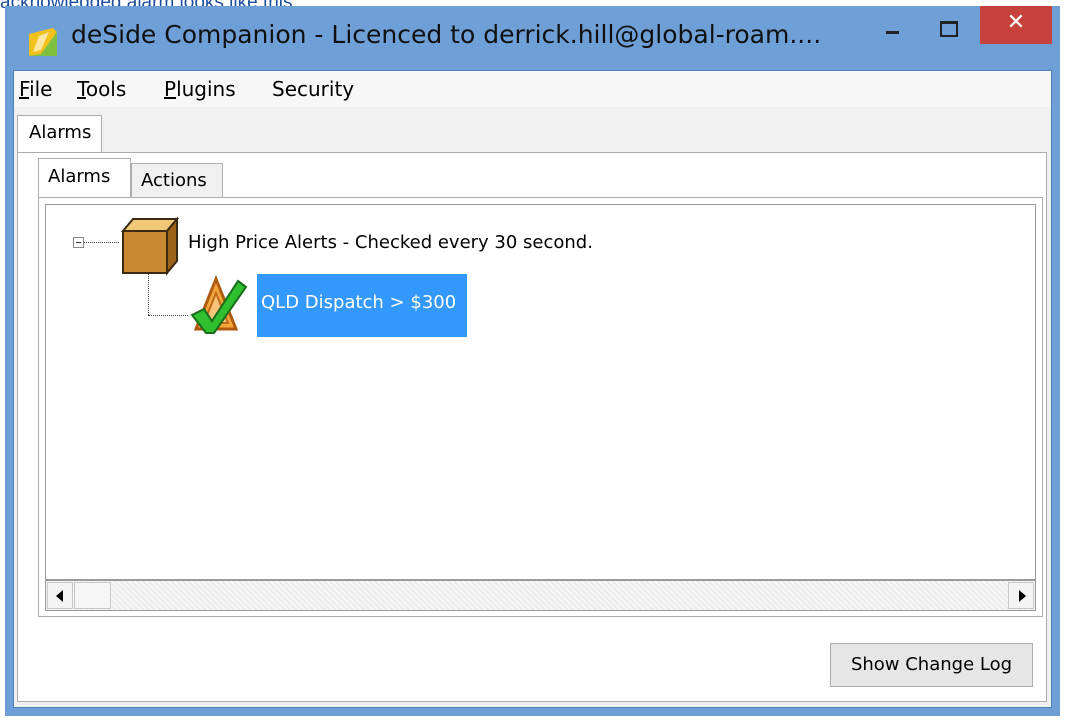  What do you see at coordinates (41, 89) in the screenshot?
I see `menu-file-label: ile` at bounding box center [41, 89].